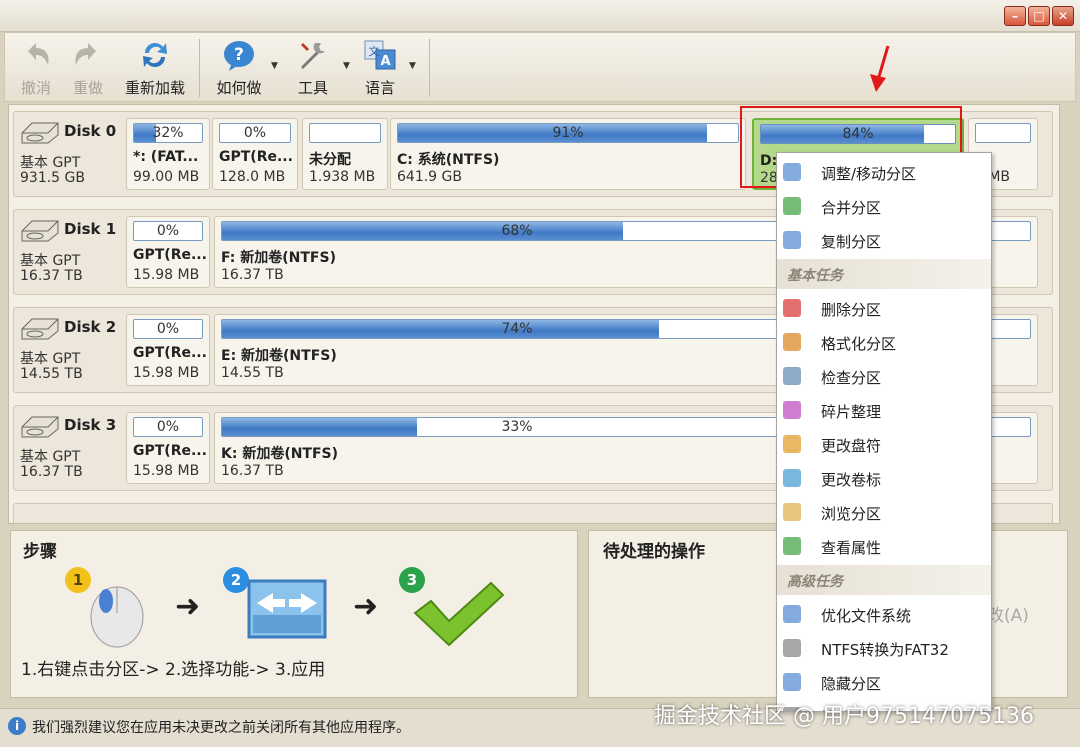 This screenshot has width=1080, height=747. Describe the element at coordinates (884, 410) in the screenshot. I see `menu-item: 碎片整理` at that location.